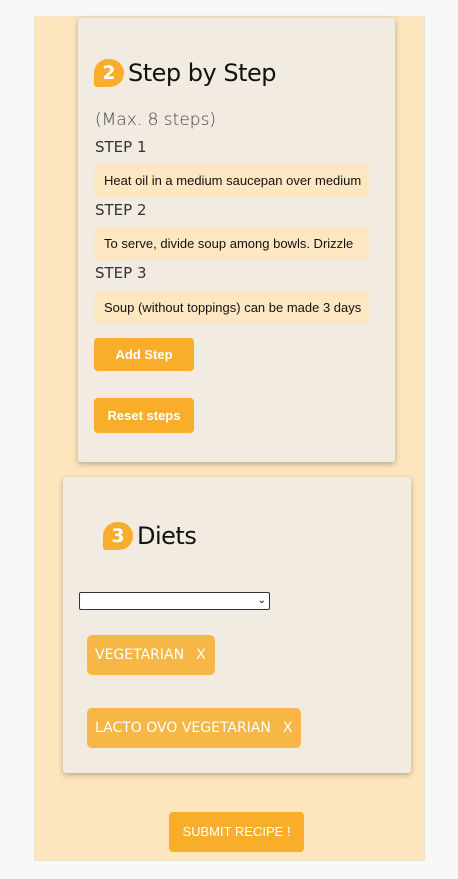 The height and width of the screenshot is (879, 458). I want to click on diet-tag-vegetarian: VEGETARIAN X, so click(151, 655).